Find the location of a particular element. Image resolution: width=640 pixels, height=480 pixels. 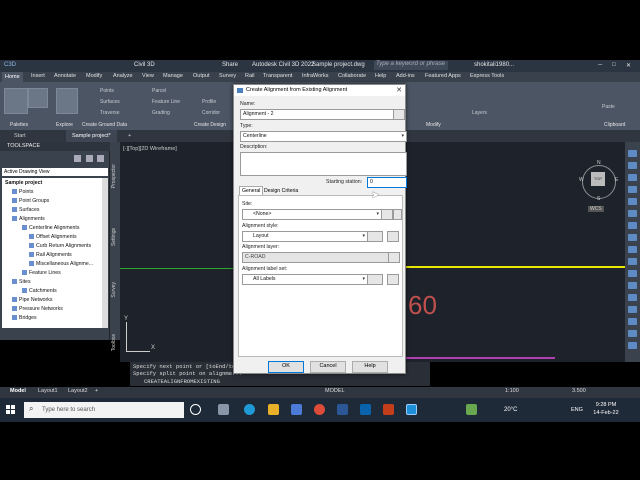

civil3d-taskbar-icon is located at coordinates (411, 409).